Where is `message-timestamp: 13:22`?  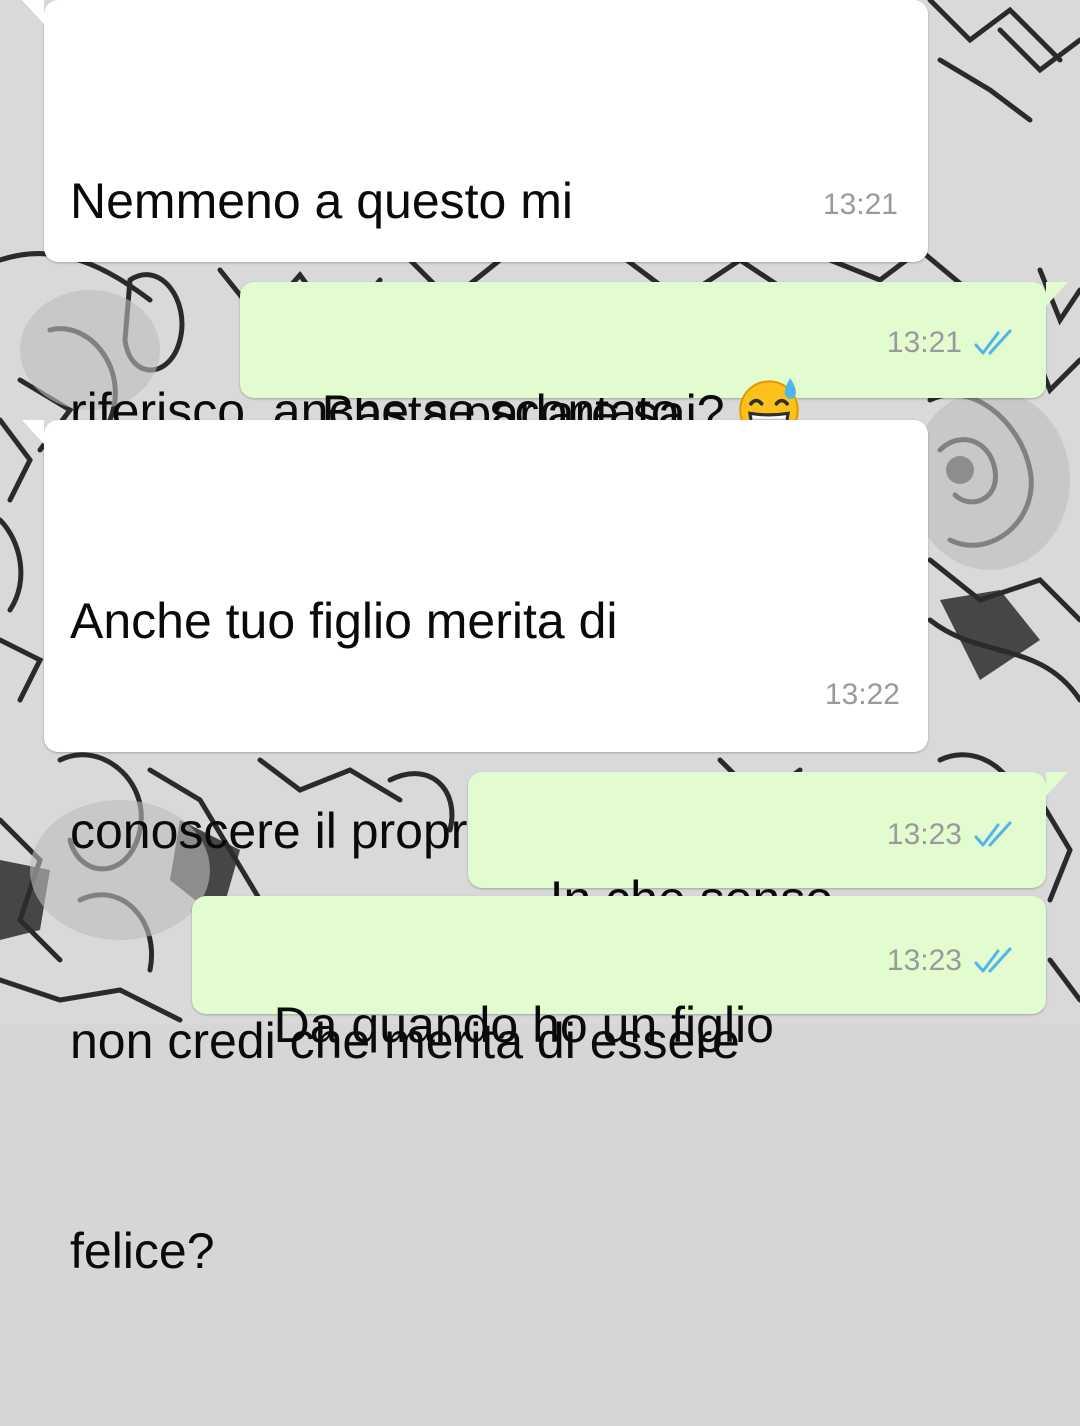 message-timestamp: 13:22 is located at coordinates (862, 694).